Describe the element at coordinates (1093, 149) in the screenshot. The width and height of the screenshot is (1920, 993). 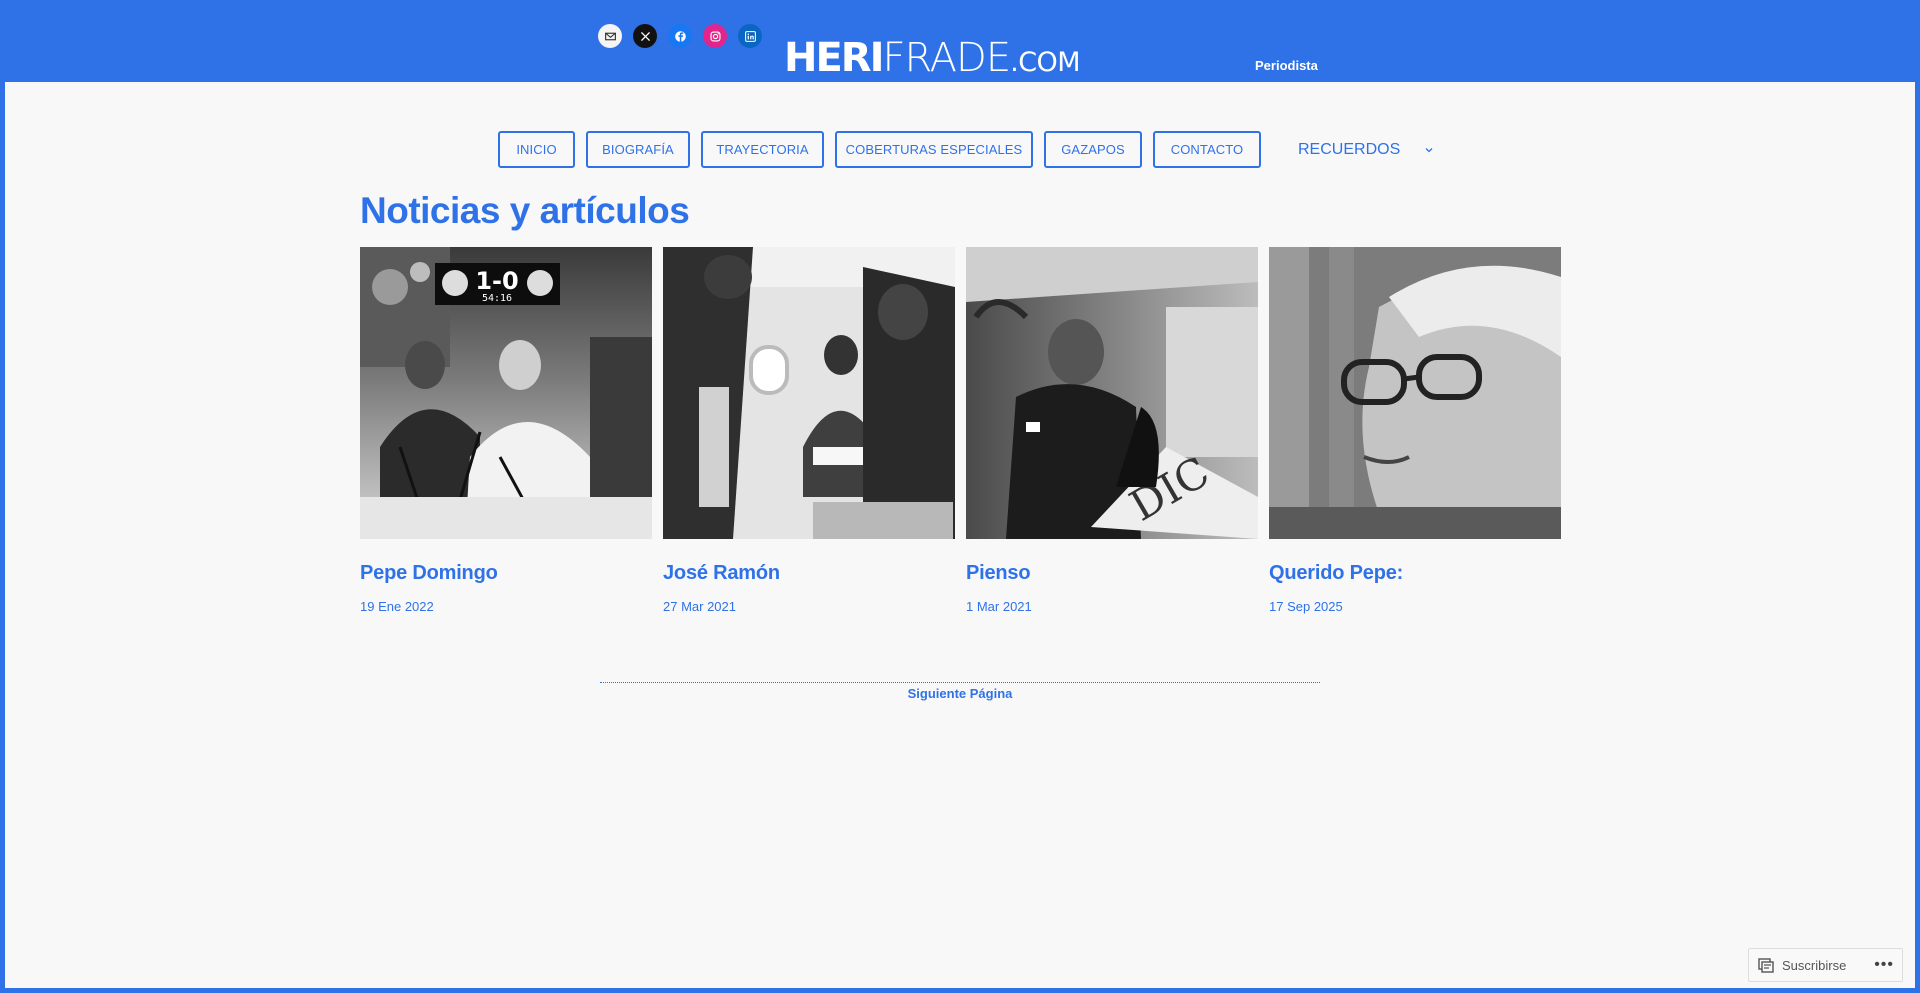
I see `nav-item-gazapos: GAZAPOS` at that location.